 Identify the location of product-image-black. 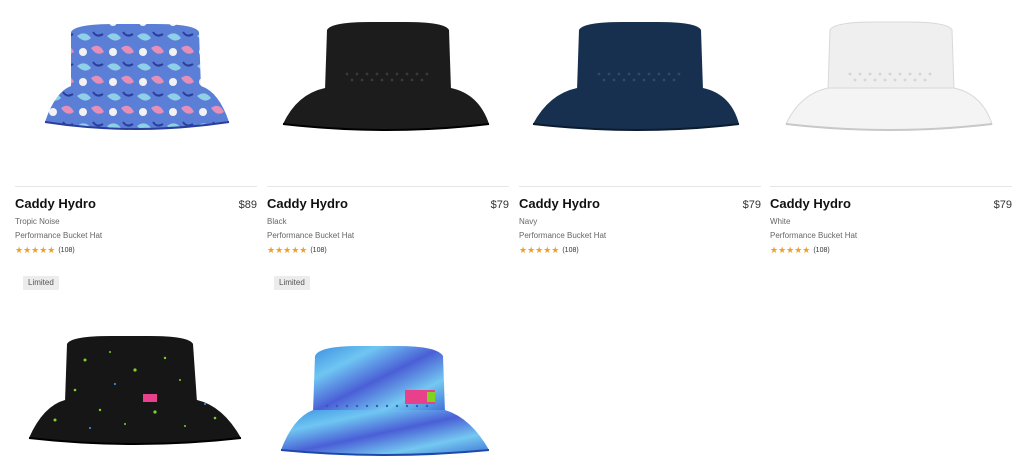
(388, 80).